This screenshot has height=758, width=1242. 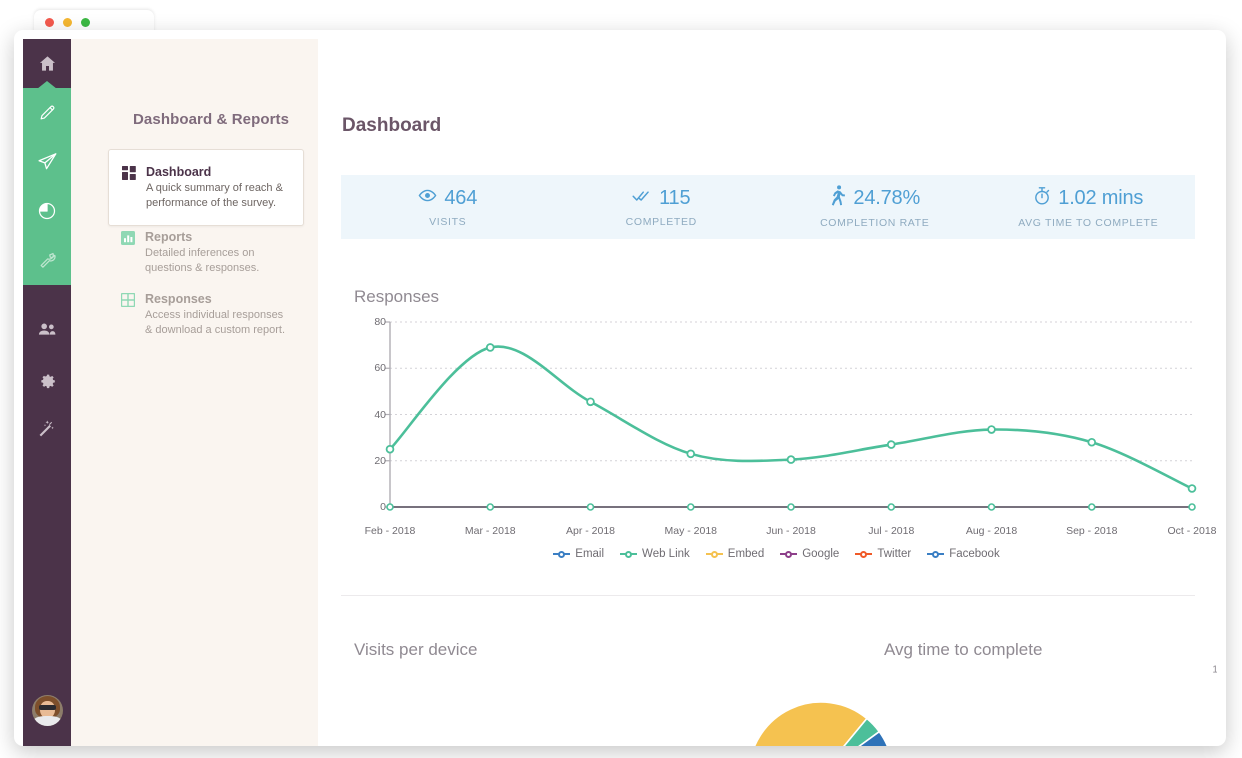 What do you see at coordinates (380, 460) in the screenshot?
I see `y-axis-tick-label: 20` at bounding box center [380, 460].